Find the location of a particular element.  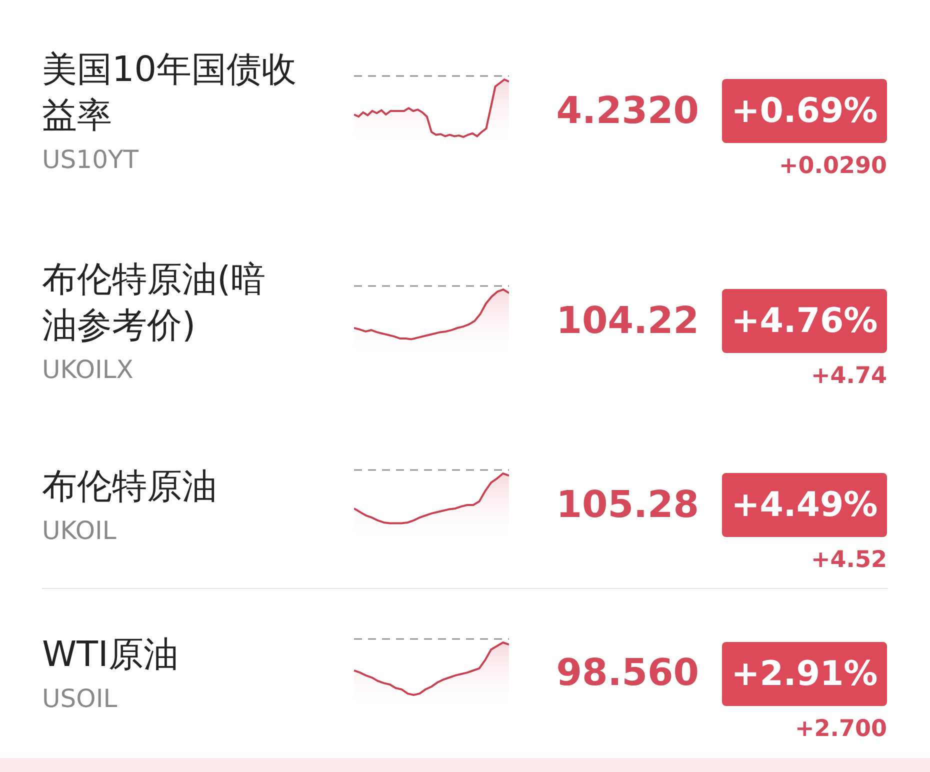

change-percent-badge: +0.69% is located at coordinates (804, 111).